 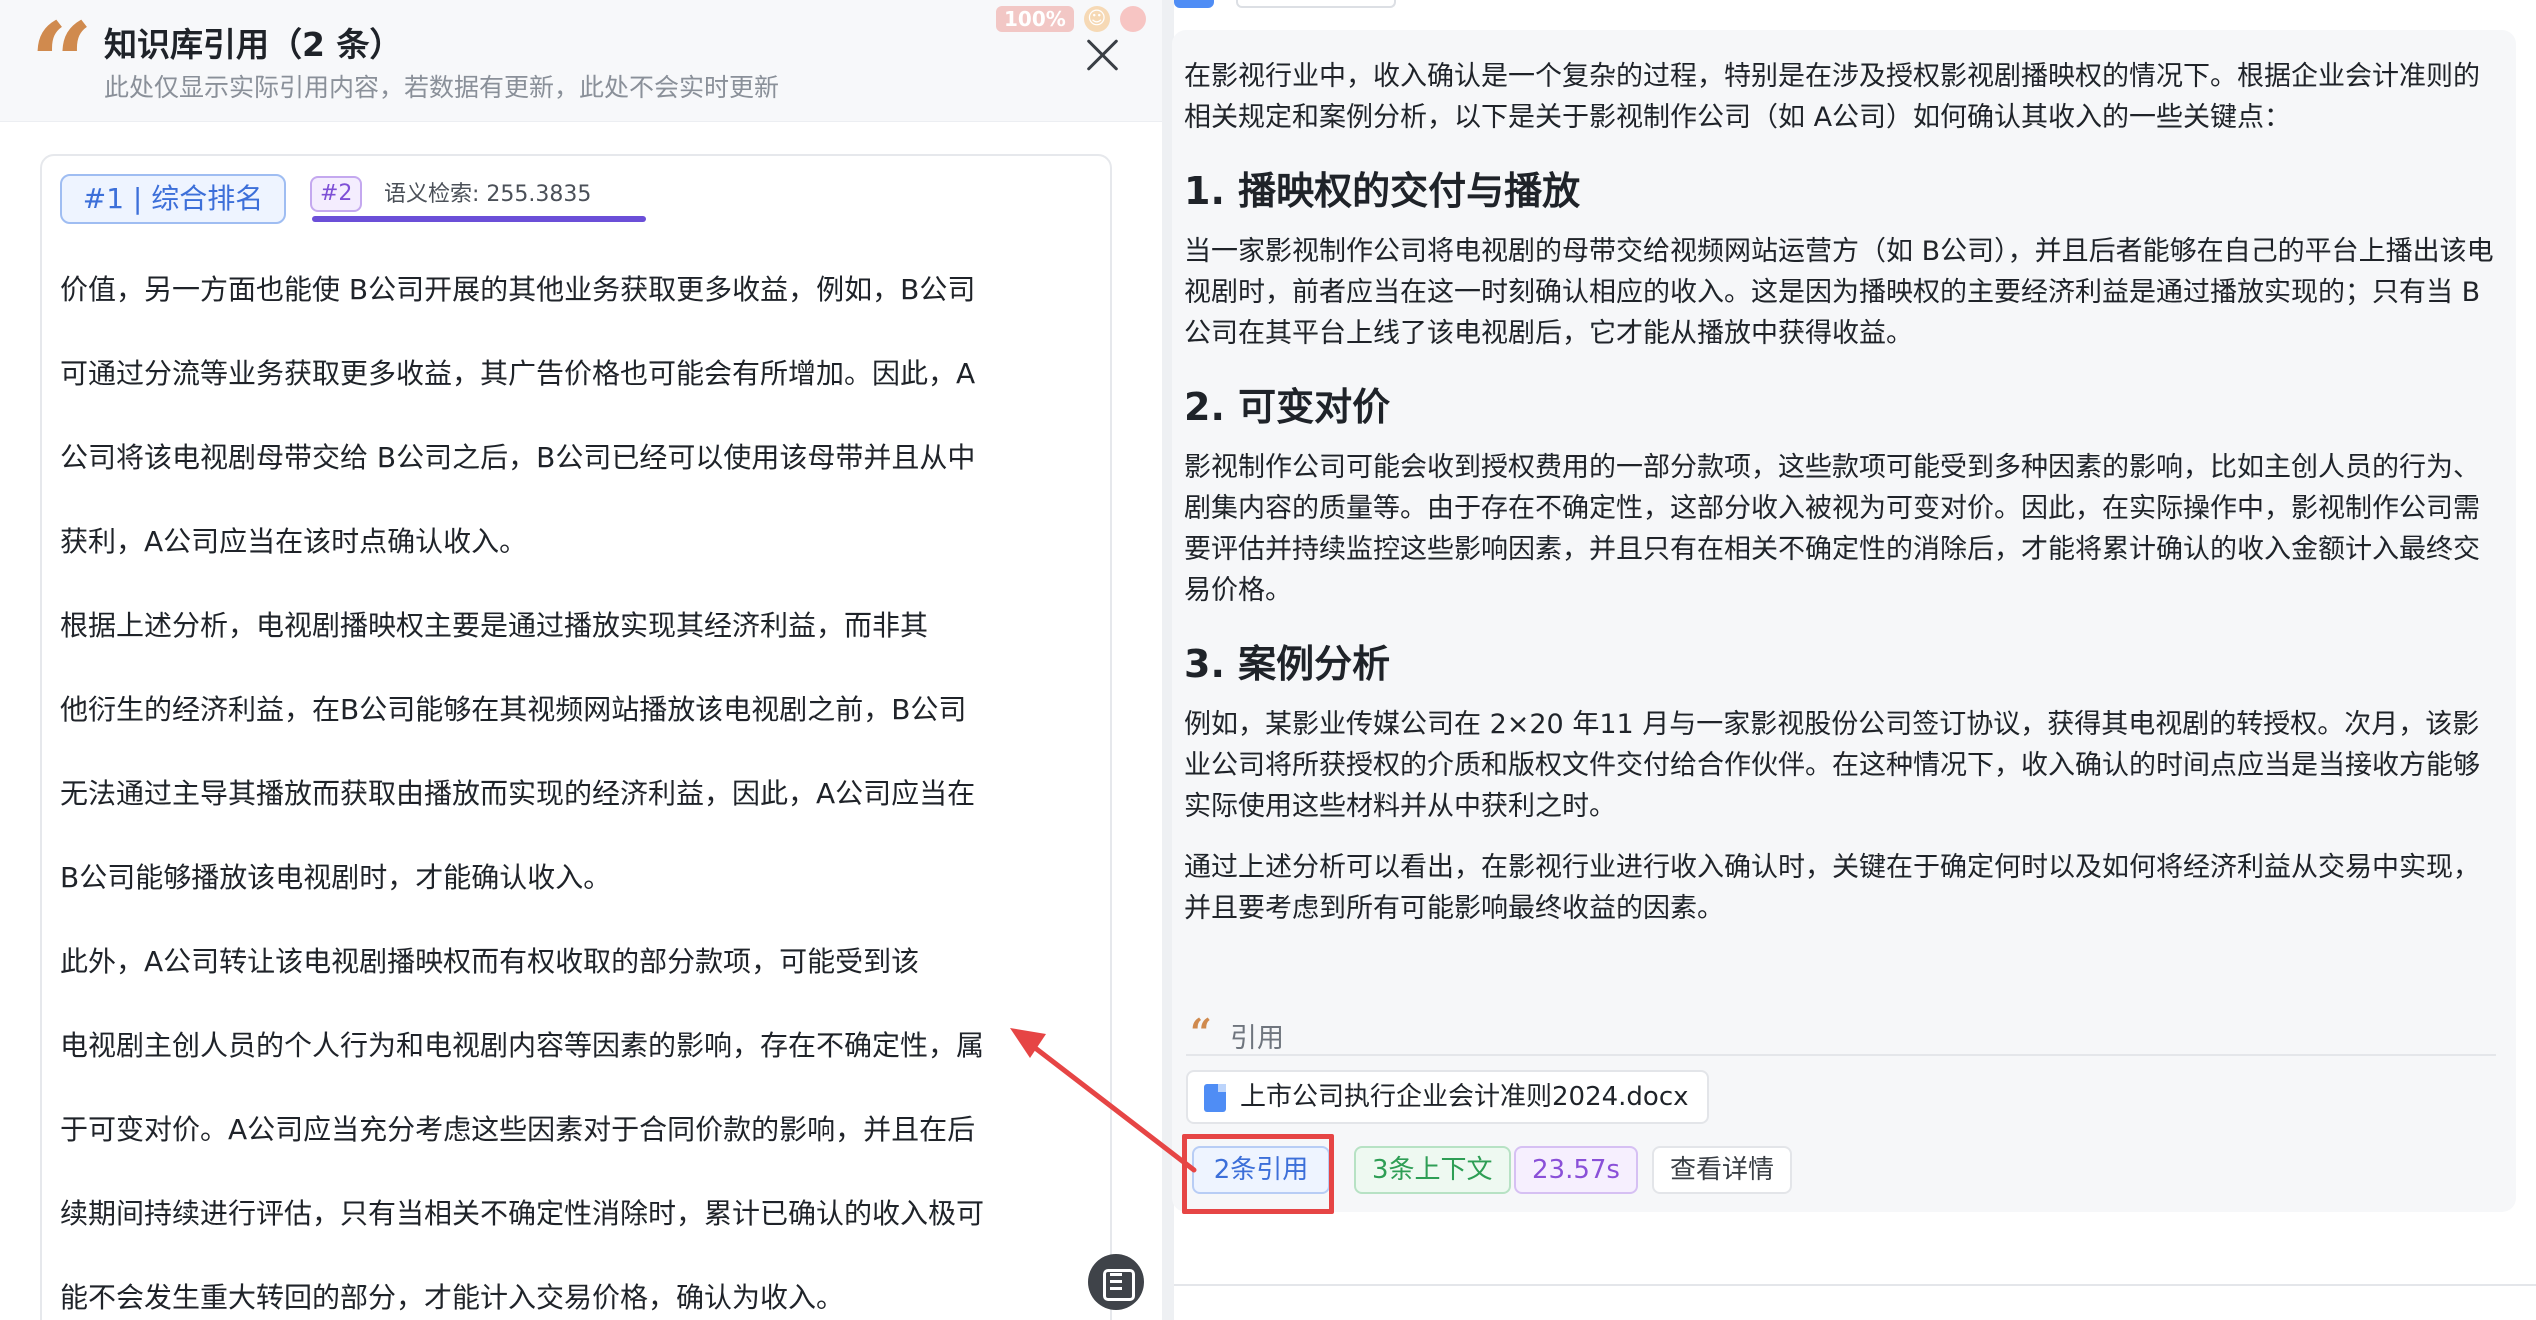 What do you see at coordinates (488, 194) in the screenshot?
I see `semantic-score: 语义检索: 255.3835` at bounding box center [488, 194].